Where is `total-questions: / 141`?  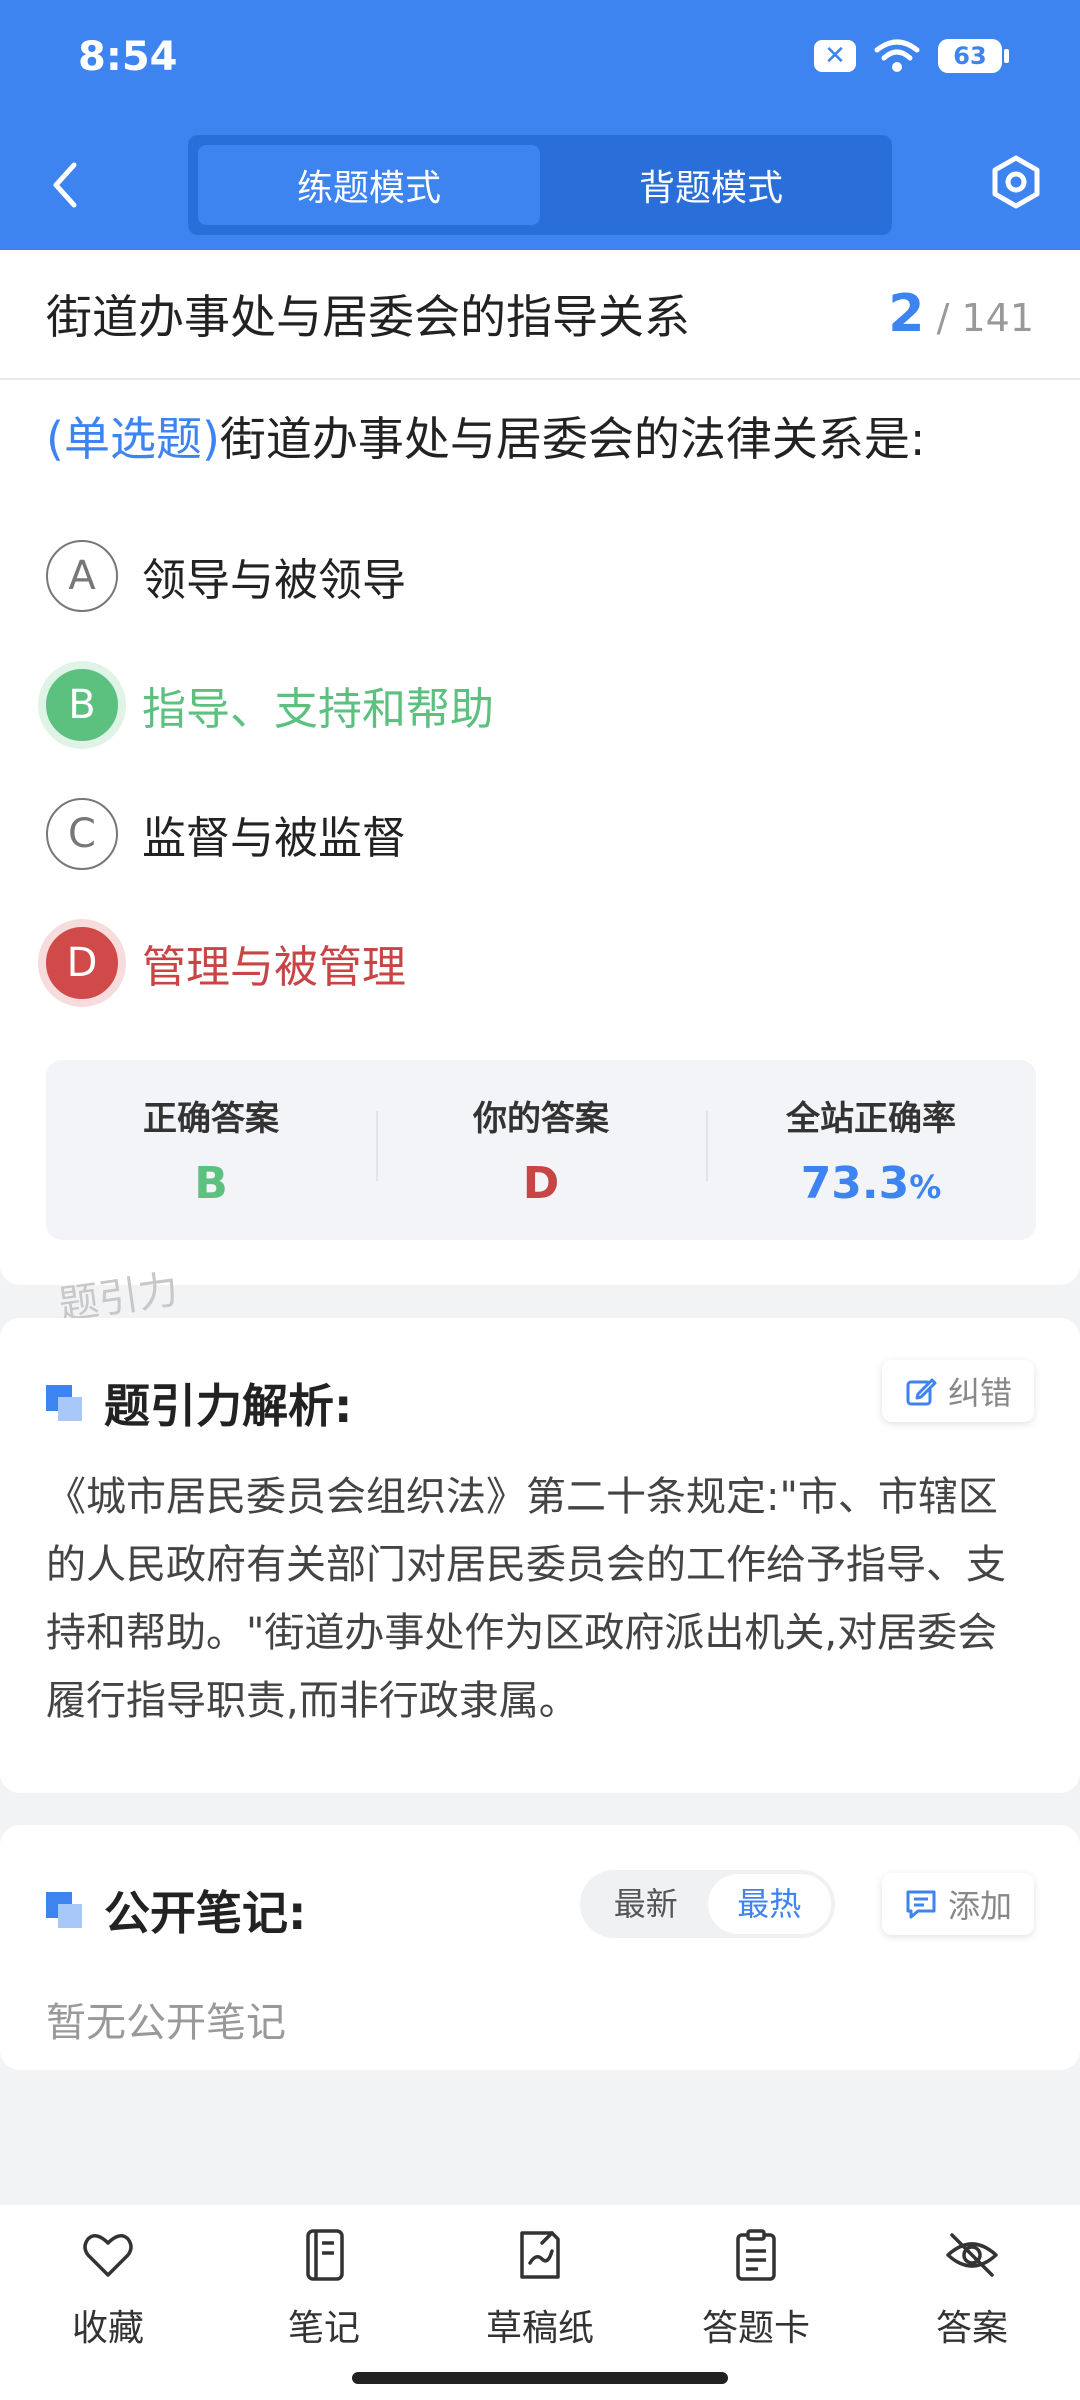
total-questions: / 141 is located at coordinates (985, 318).